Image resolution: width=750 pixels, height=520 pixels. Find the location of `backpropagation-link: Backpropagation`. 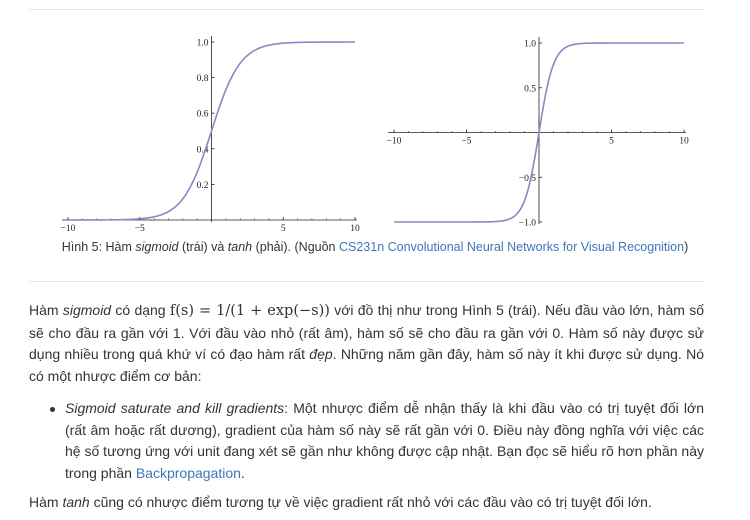

backpropagation-link: Backpropagation is located at coordinates (188, 473).